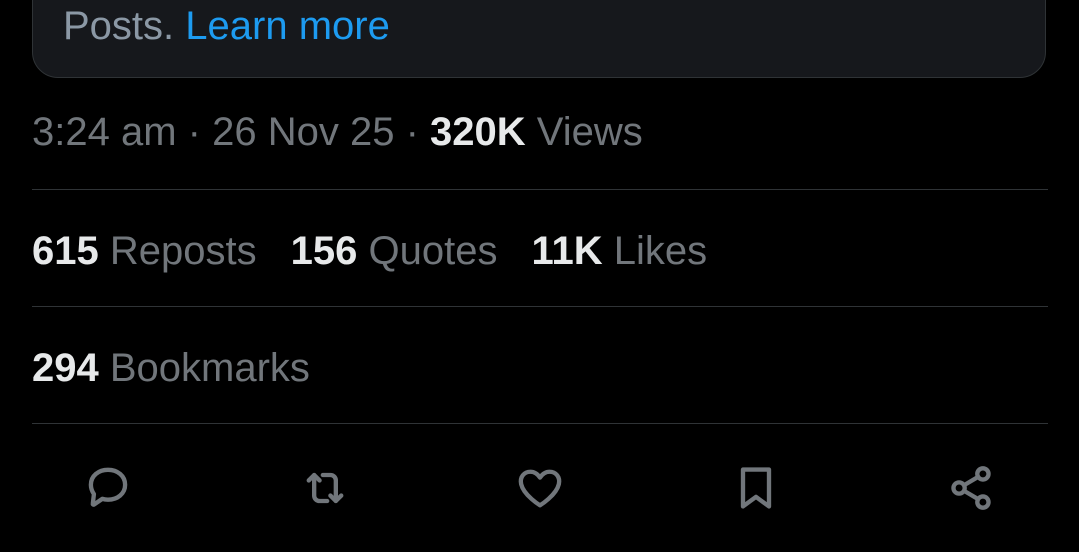 This screenshot has width=1079, height=552. I want to click on quotes-label: Quotes, so click(433, 251).